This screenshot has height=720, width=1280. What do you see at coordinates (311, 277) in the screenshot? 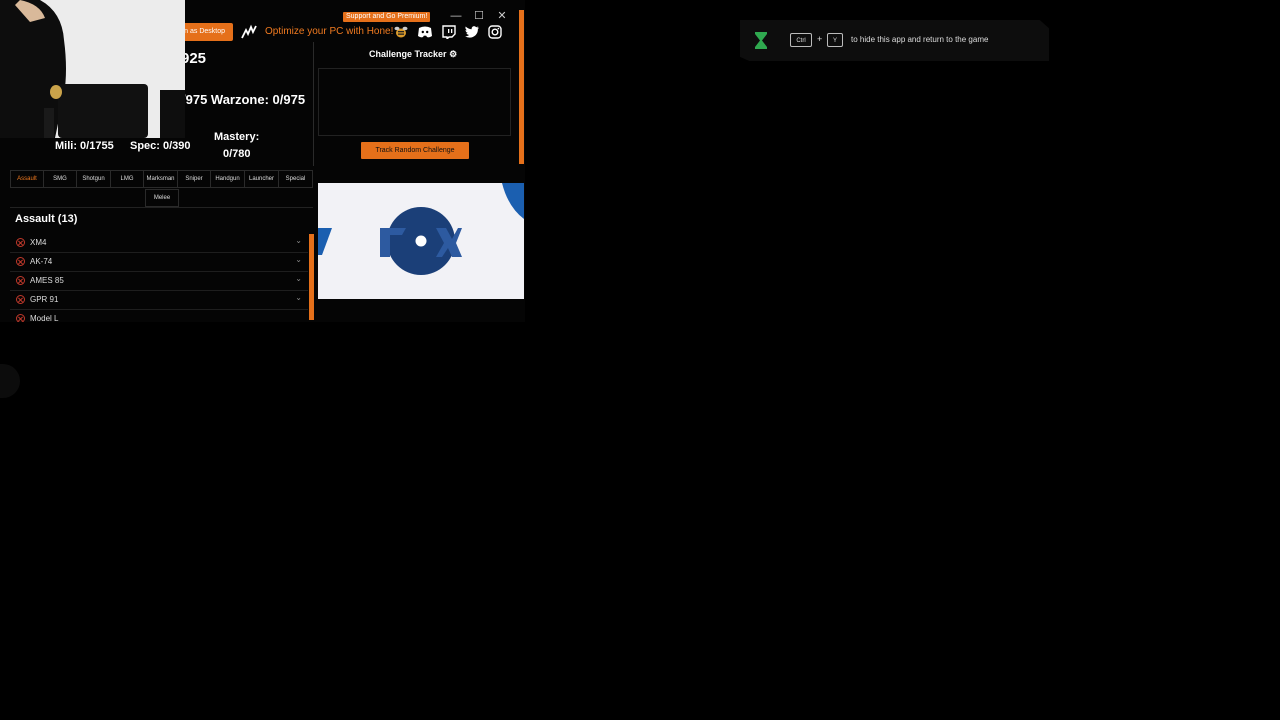
I see `list-scrollbar` at bounding box center [311, 277].